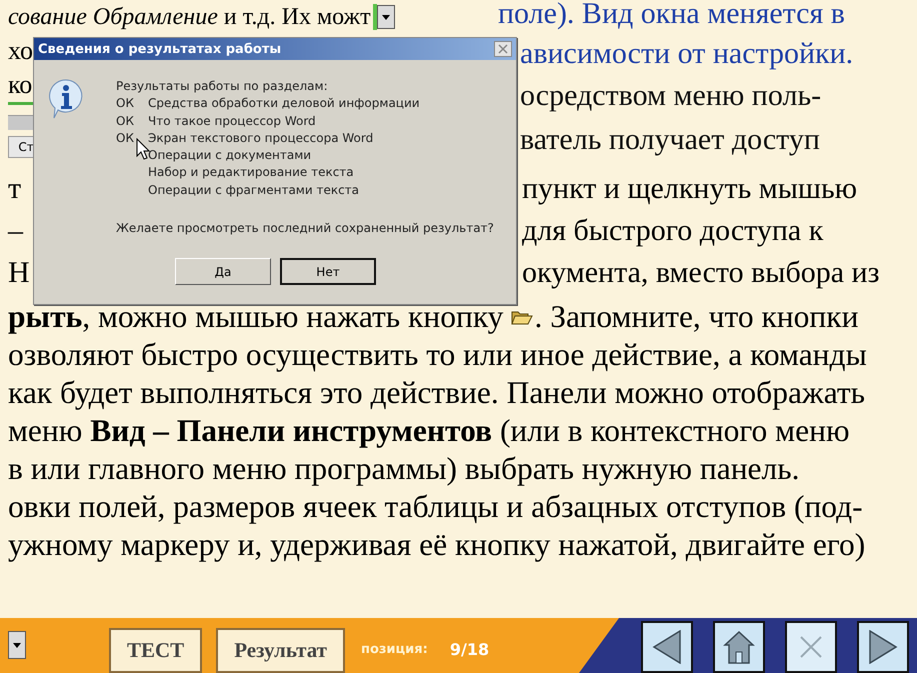 The height and width of the screenshot is (673, 917). Describe the element at coordinates (438, 355) in the screenshot. I see `body-text: озволяют быстро осуществить то или иное действие, а команды` at that location.